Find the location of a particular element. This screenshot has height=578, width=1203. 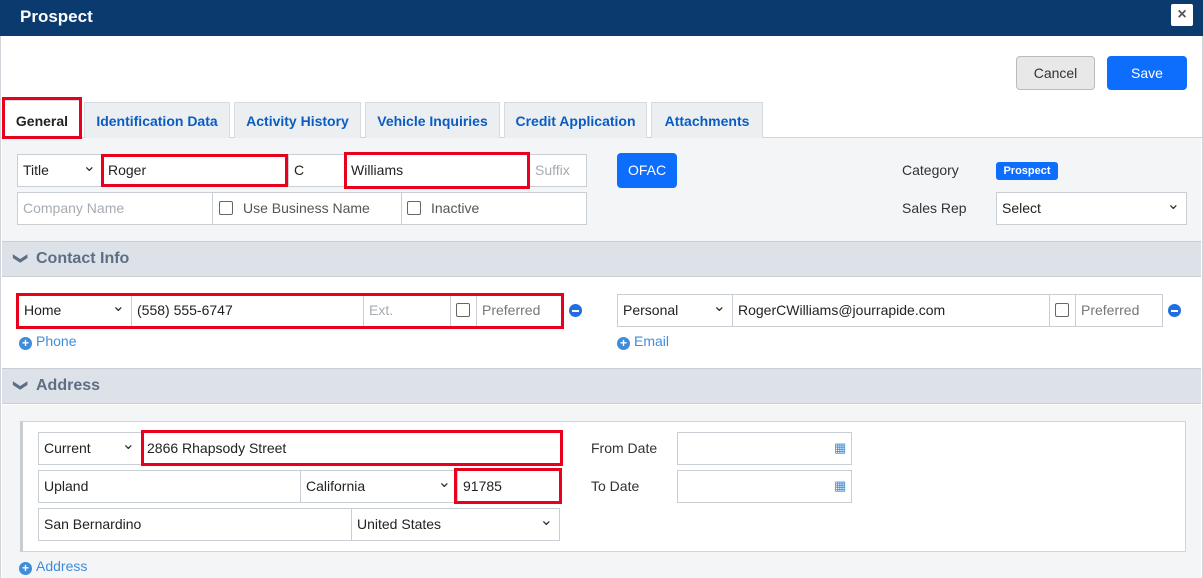

phone-preferred-checkbox is located at coordinates (463, 310).